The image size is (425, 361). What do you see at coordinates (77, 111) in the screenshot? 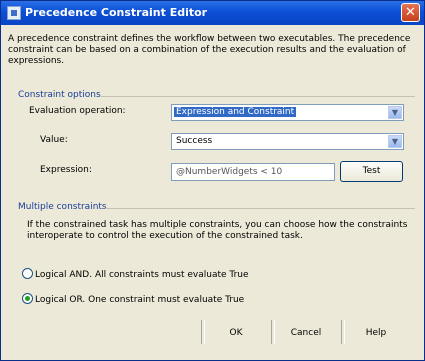
I see `evaluation-operation-label: Evaluation operation:` at bounding box center [77, 111].